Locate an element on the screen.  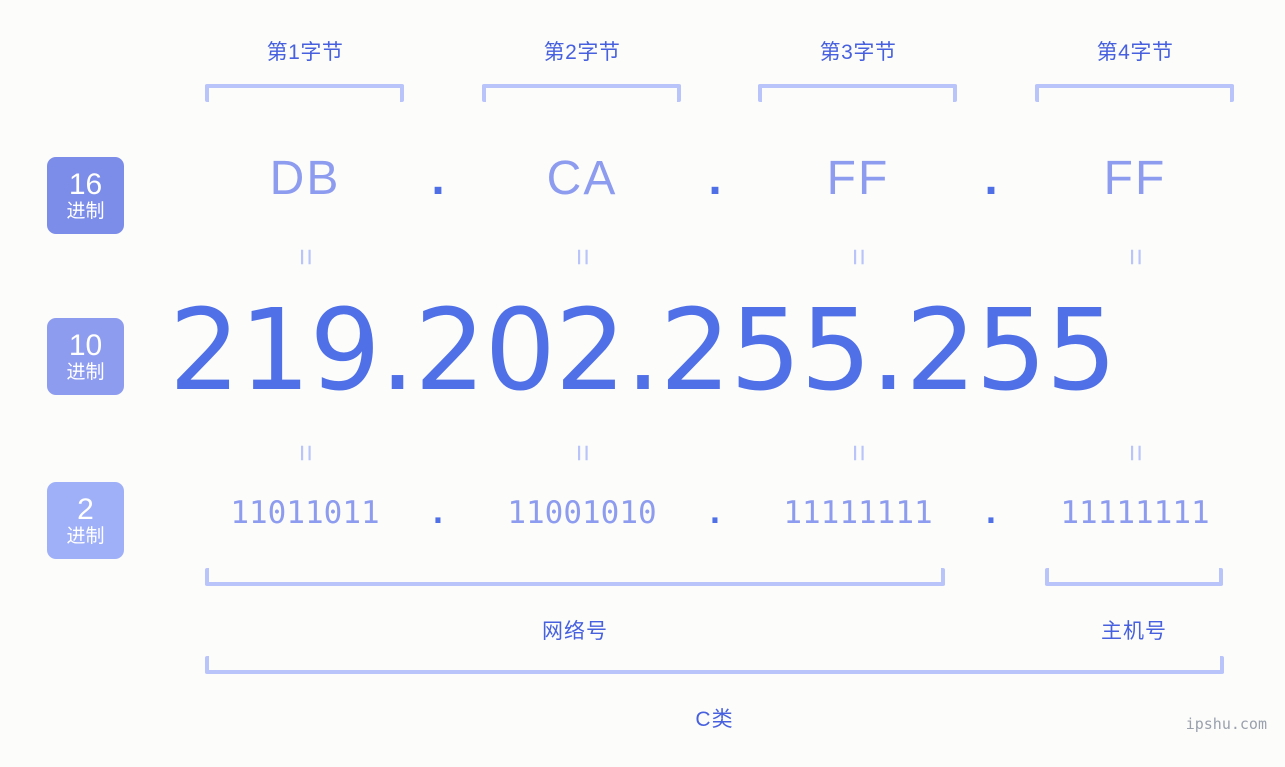
decimal-octet-3: 255 is located at coordinates (765, 351).